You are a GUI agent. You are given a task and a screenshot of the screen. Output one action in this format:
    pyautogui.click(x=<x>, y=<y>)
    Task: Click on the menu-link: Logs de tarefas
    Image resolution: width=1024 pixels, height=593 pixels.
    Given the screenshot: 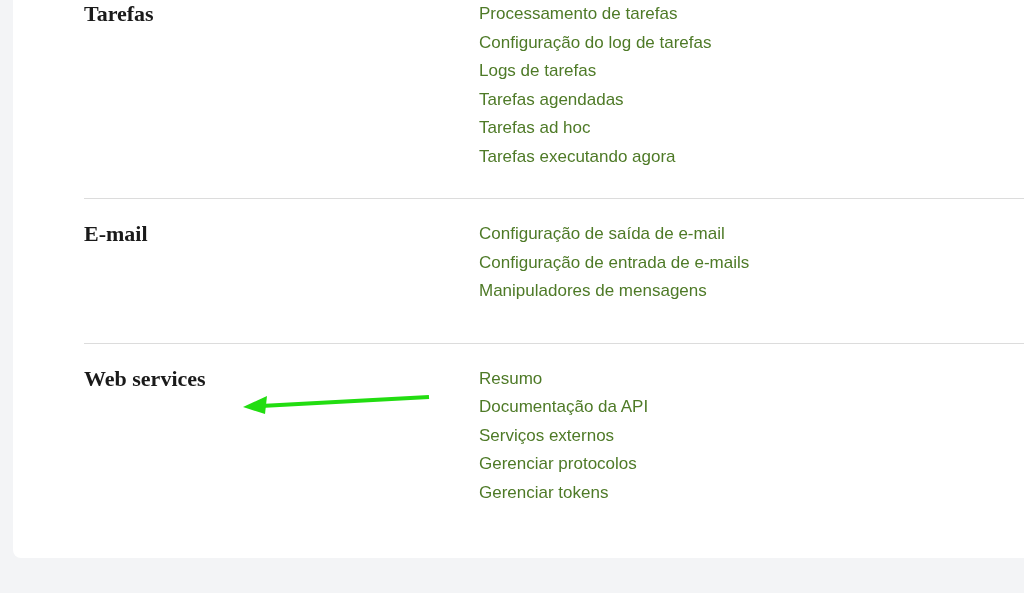 What is the action you would take?
    pyautogui.click(x=538, y=71)
    